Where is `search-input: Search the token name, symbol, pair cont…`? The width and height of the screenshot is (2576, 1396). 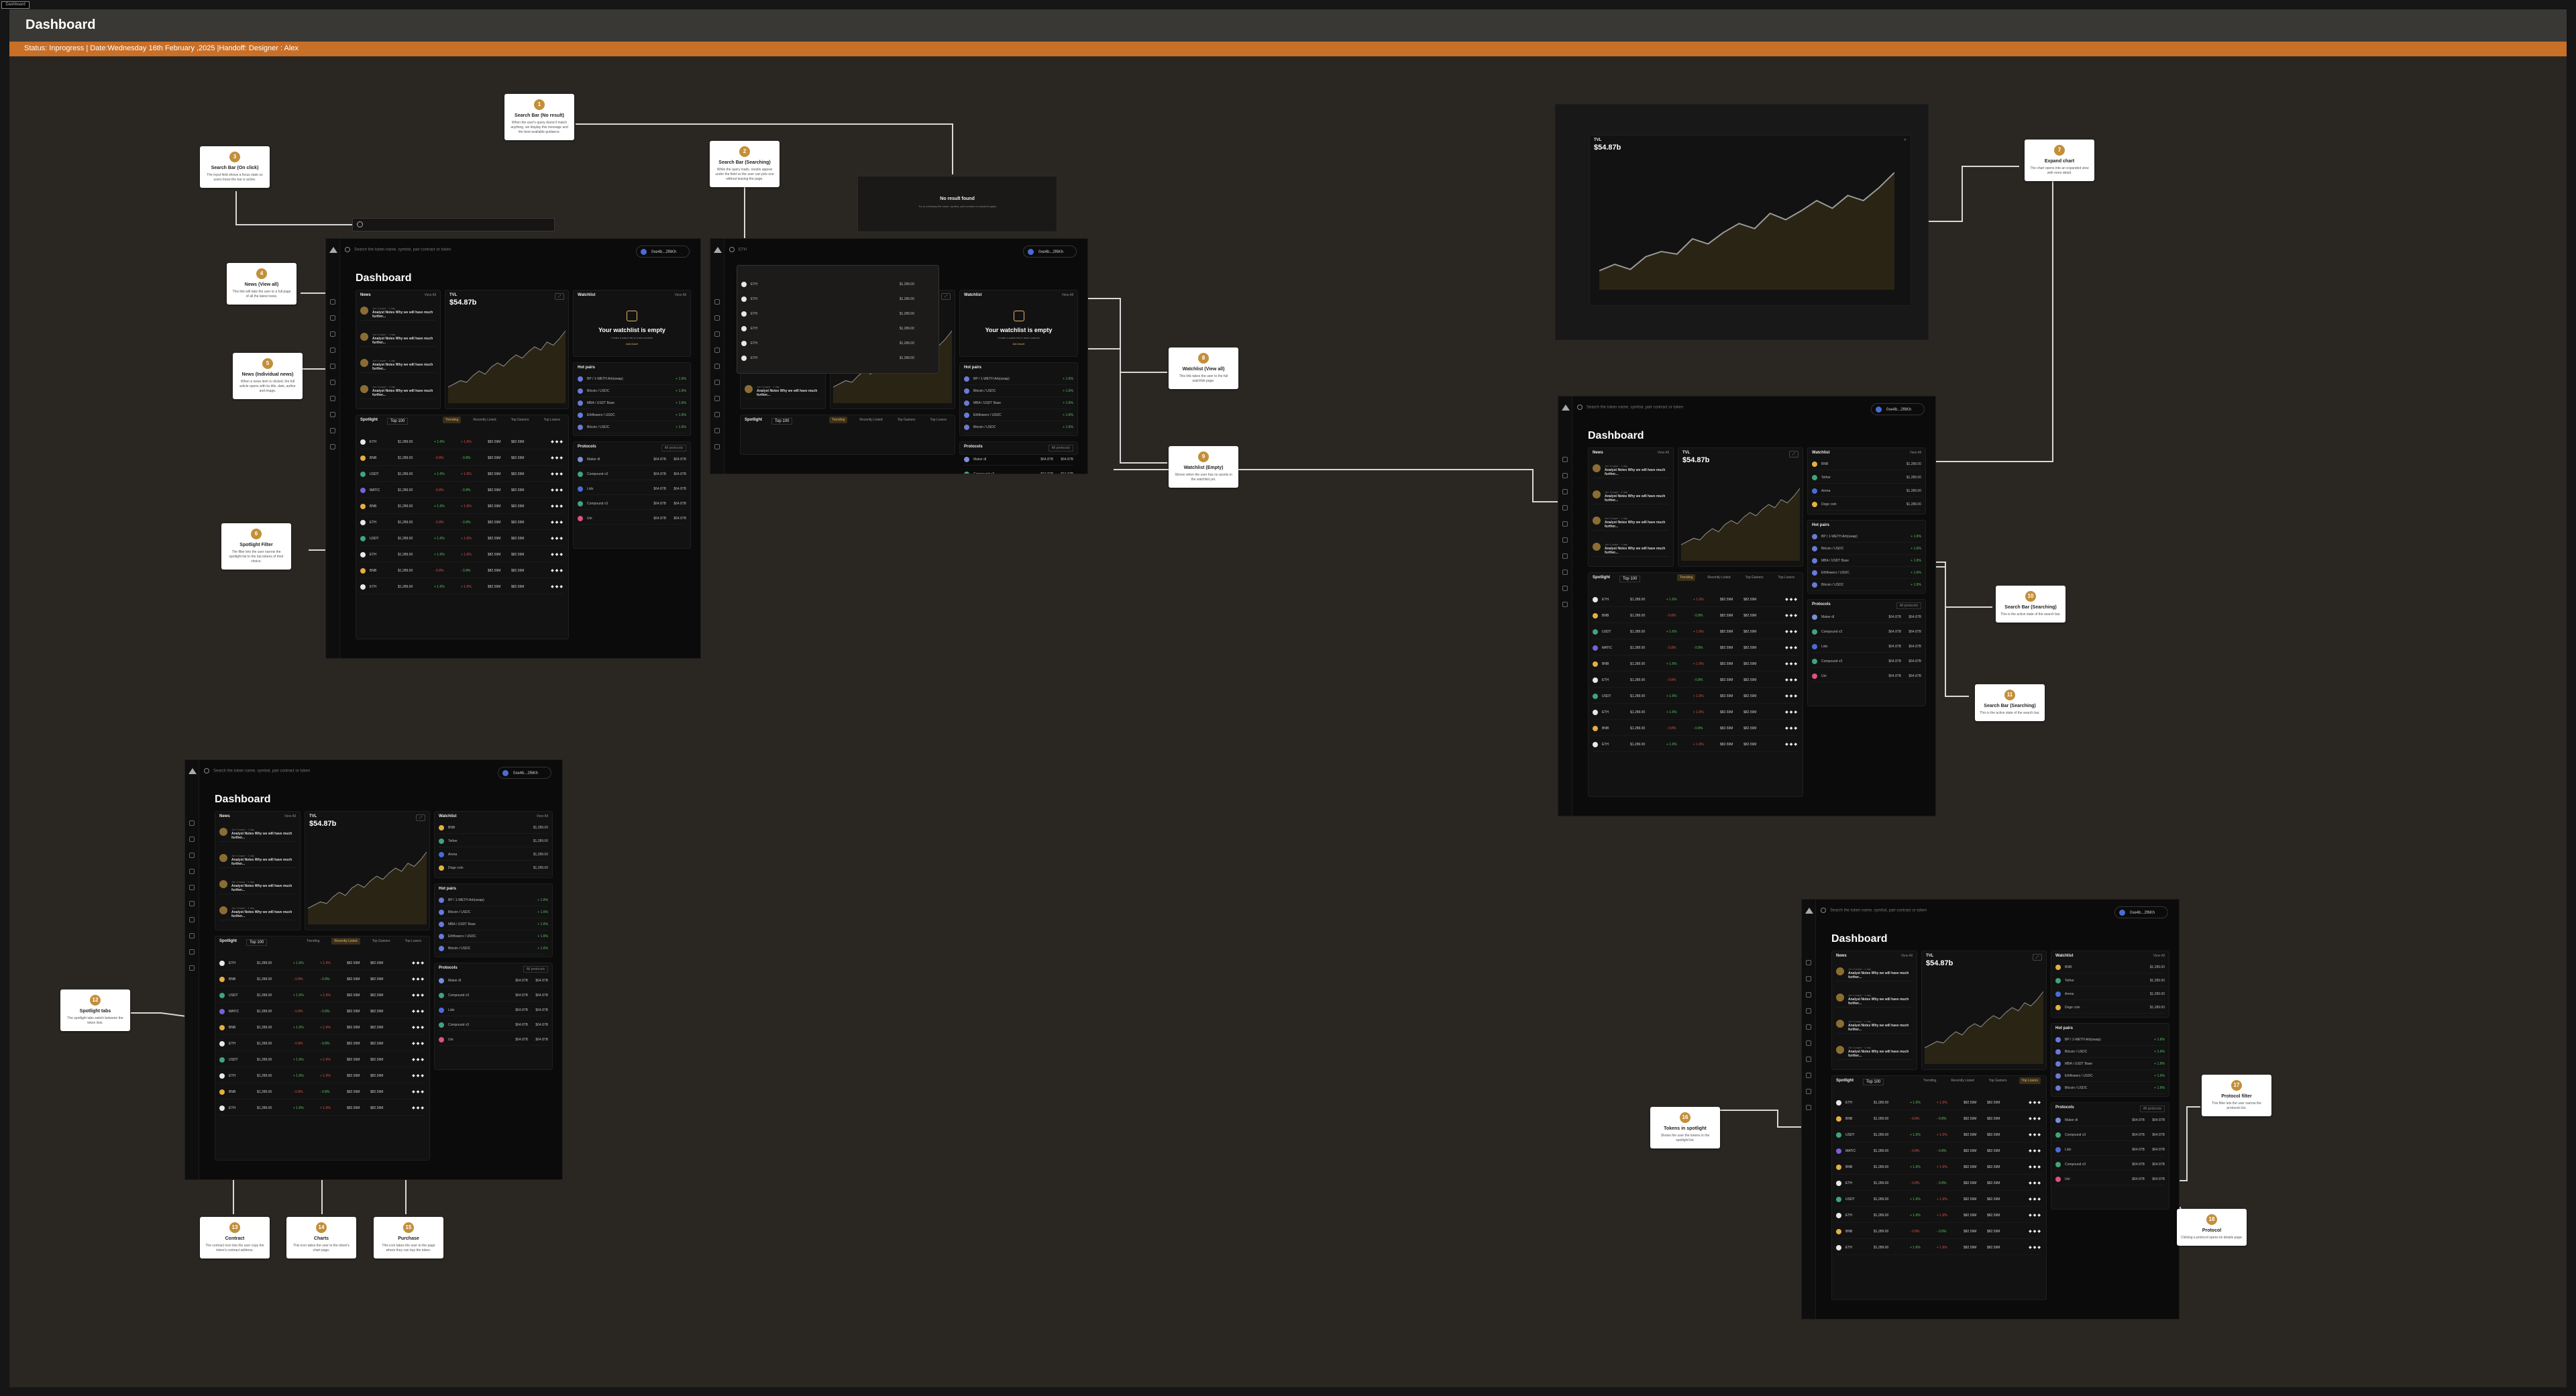
search-input: Search the token name, symbol, pair cont… is located at coordinates (402, 250).